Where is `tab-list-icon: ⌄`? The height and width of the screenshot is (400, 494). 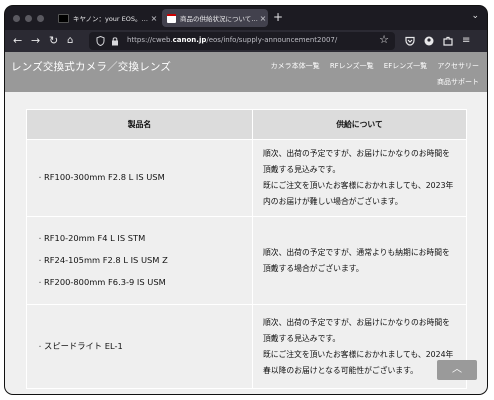
tab-list-icon: ⌄ is located at coordinates (475, 16).